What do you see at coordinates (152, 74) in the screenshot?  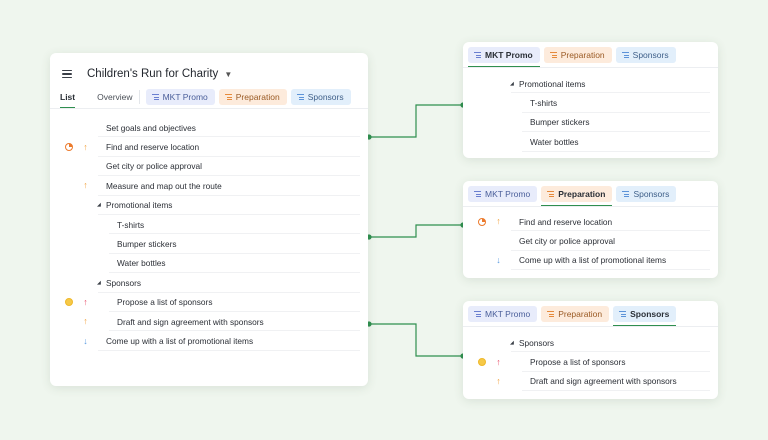 I see `project-title: Children's Run for Charity` at bounding box center [152, 74].